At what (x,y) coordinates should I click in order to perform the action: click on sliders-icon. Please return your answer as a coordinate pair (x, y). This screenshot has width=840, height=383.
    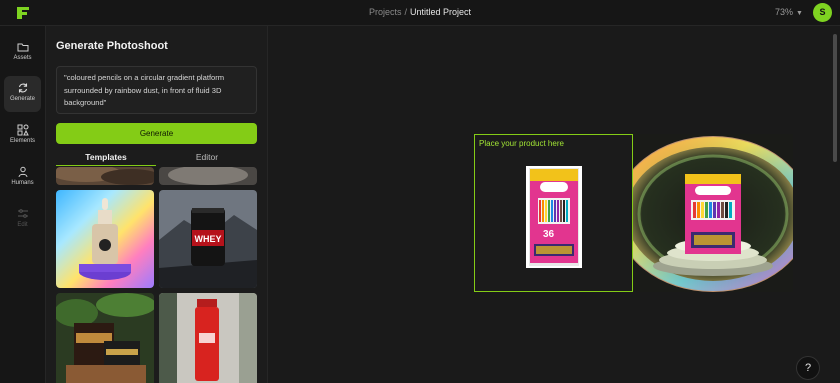
    Looking at the image, I should click on (22, 213).